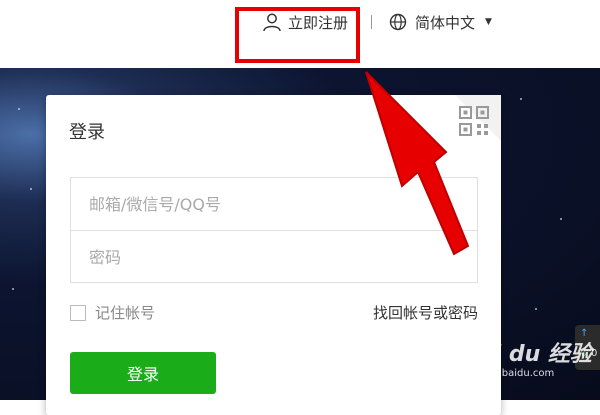 The height and width of the screenshot is (415, 600). I want to click on password-input, so click(274, 257).